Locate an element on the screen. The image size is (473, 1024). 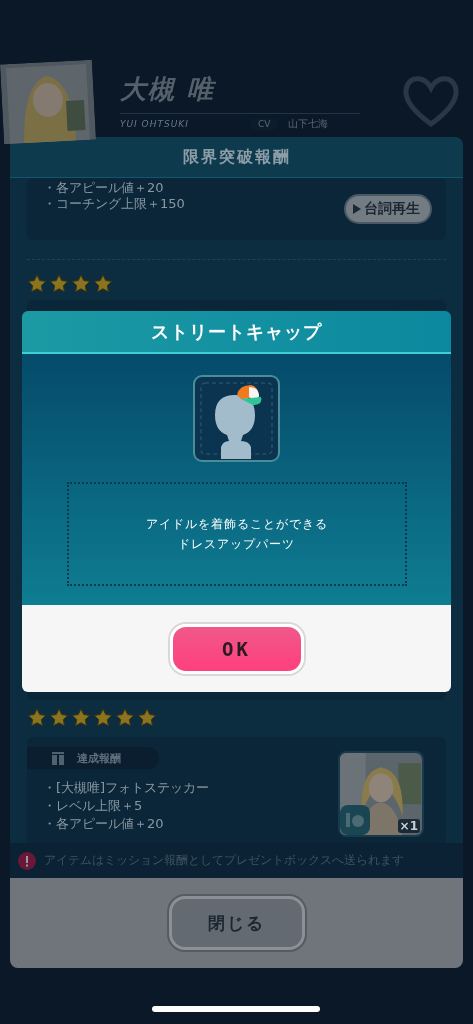
reward-line: ・[大槻唯]フォトステッカー is located at coordinates (126, 788).